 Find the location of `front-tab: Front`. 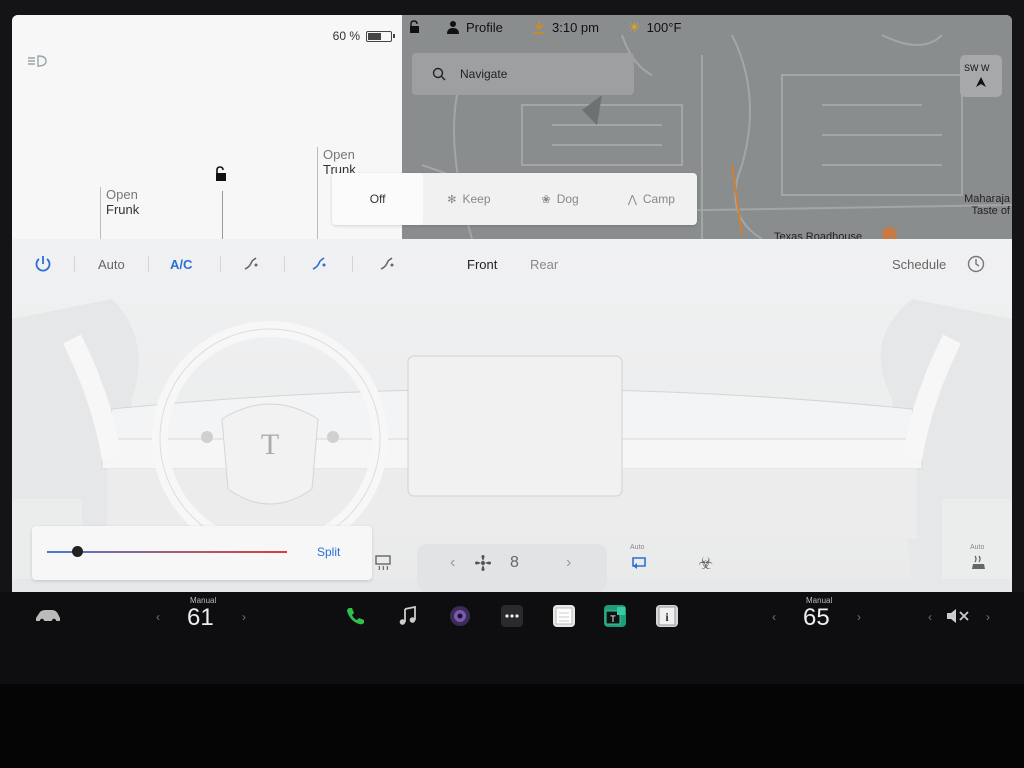

front-tab: Front is located at coordinates (482, 264).